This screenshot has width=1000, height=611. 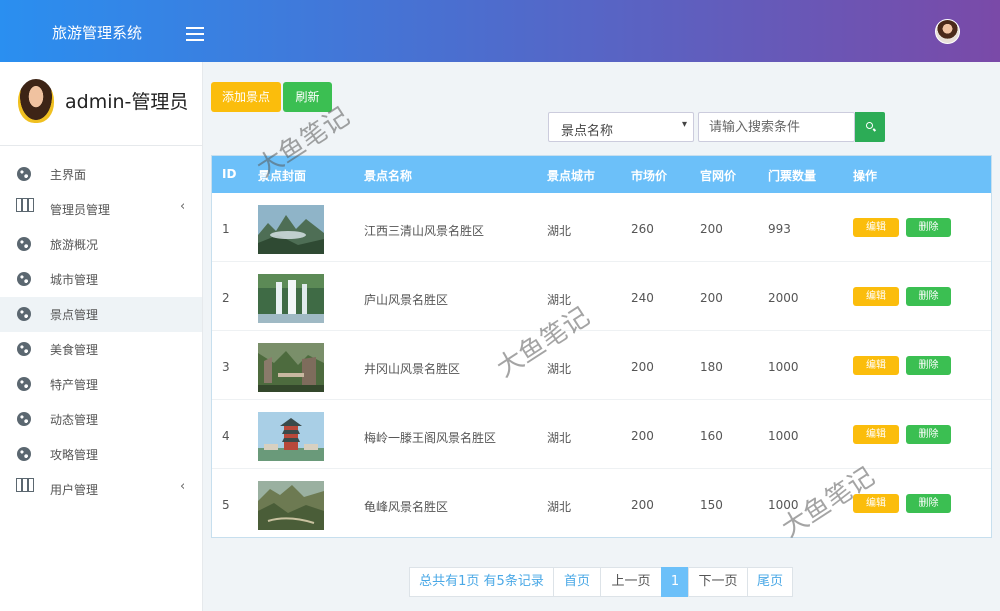 I want to click on search-field-select: 景点名称 ▾, so click(x=621, y=127).